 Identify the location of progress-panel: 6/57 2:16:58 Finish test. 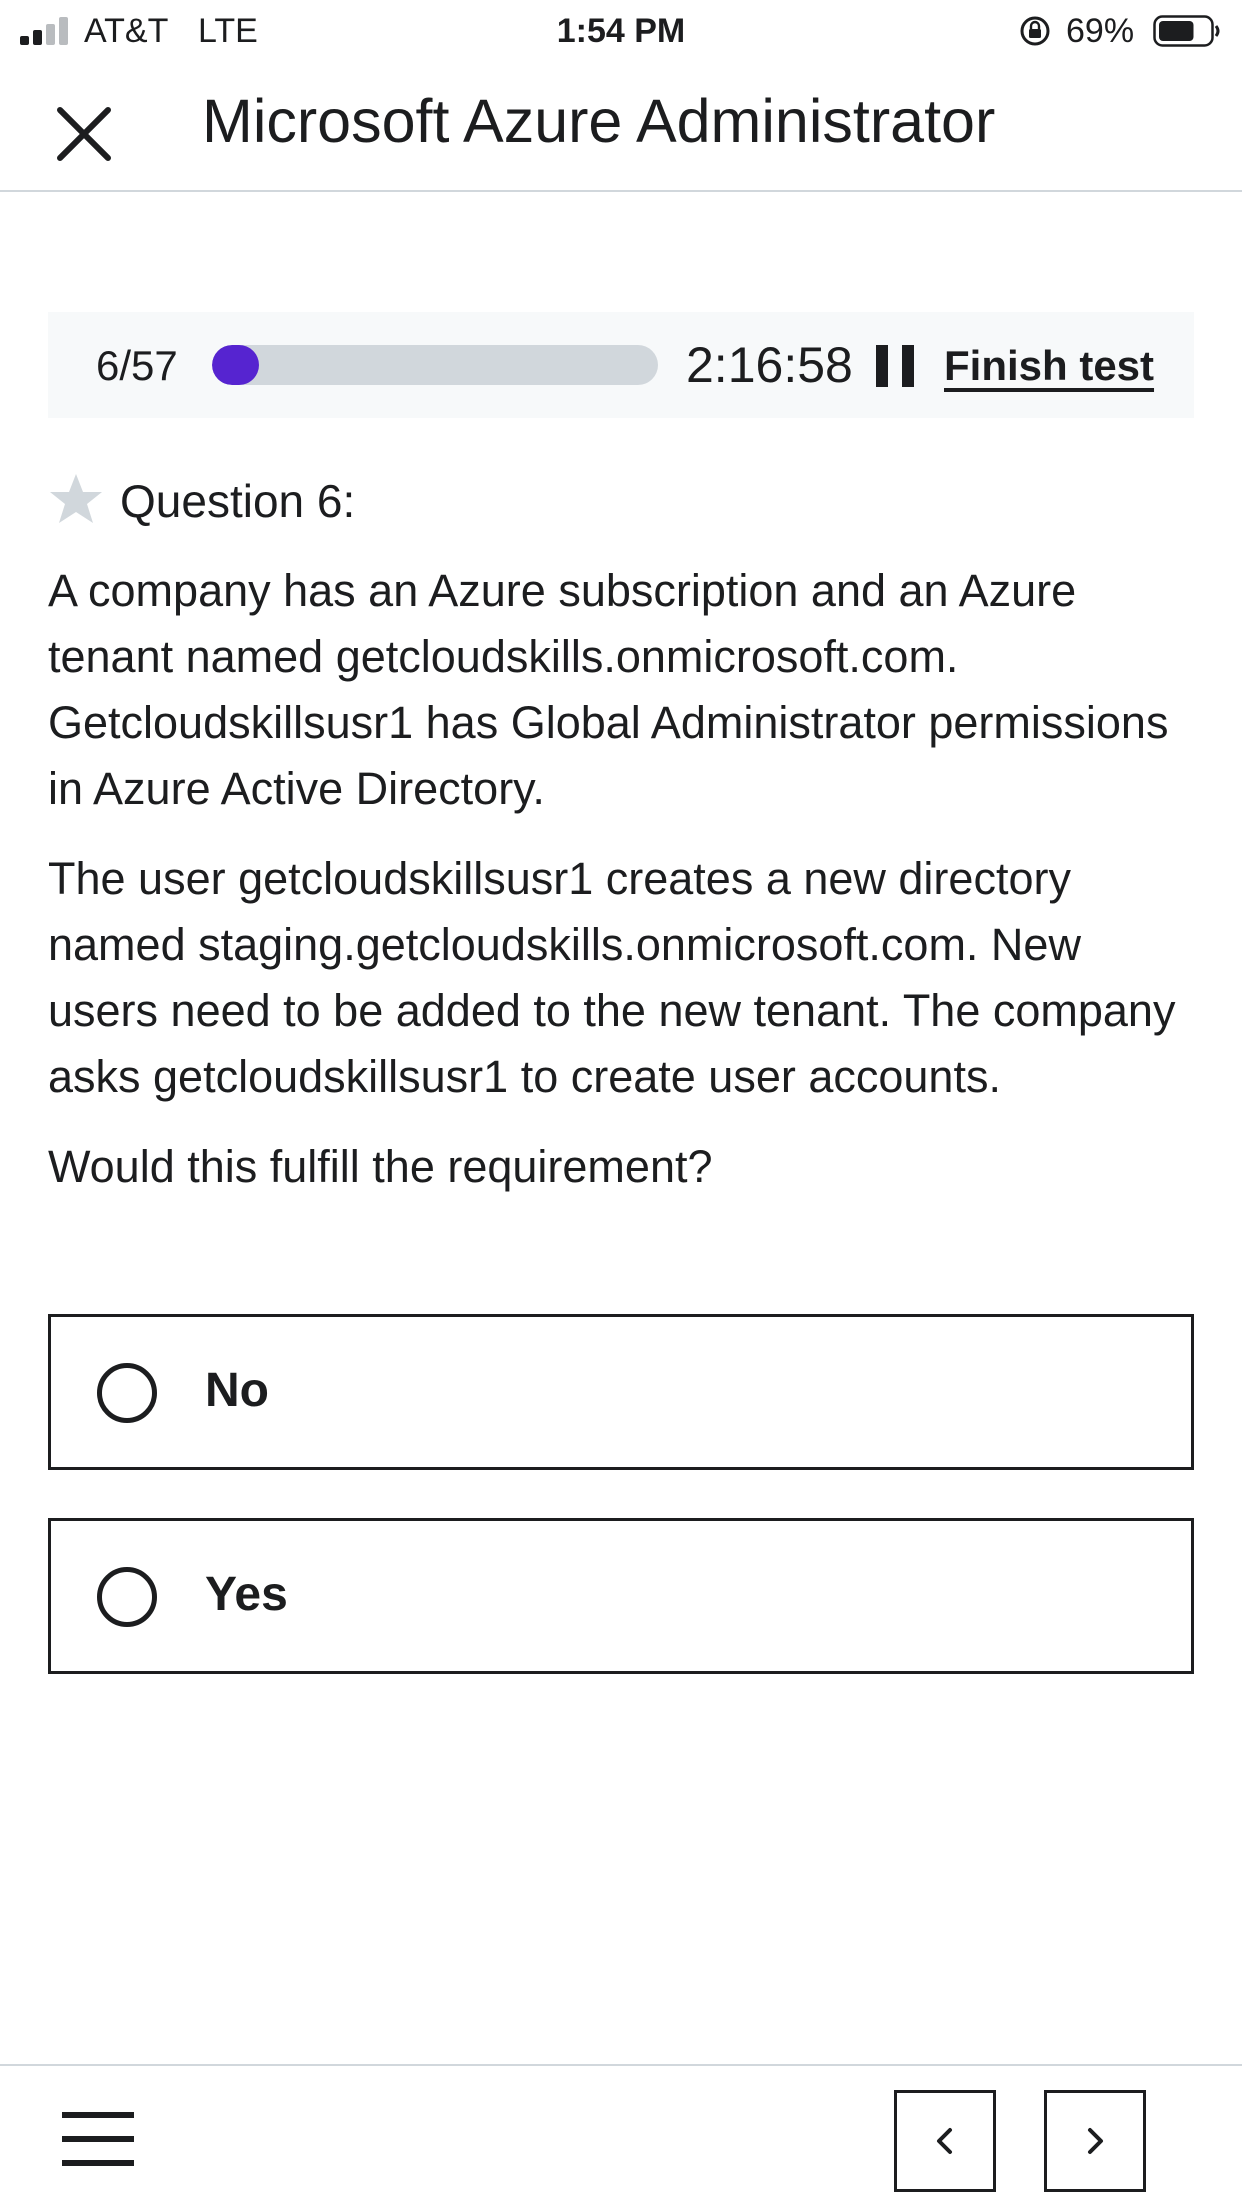
(621, 365).